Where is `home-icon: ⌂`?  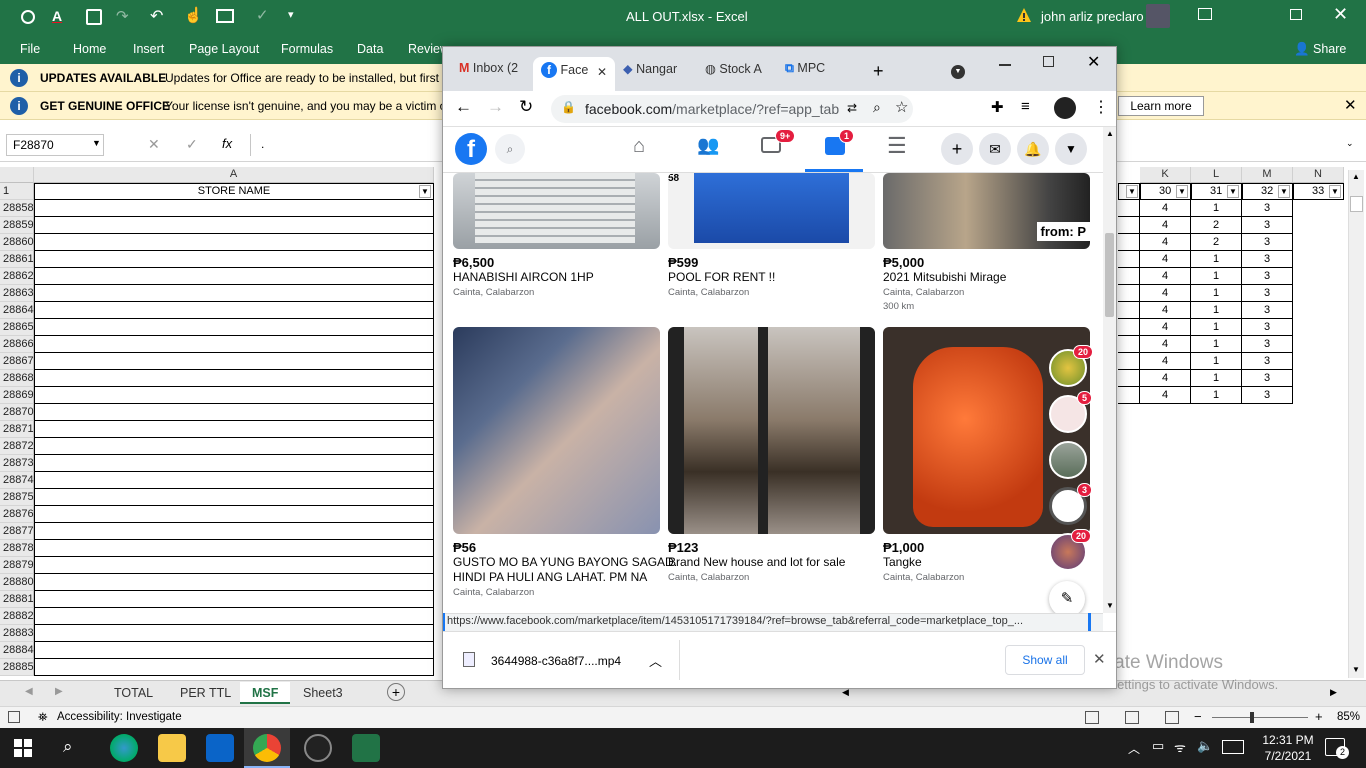 home-icon: ⌂ is located at coordinates (639, 146).